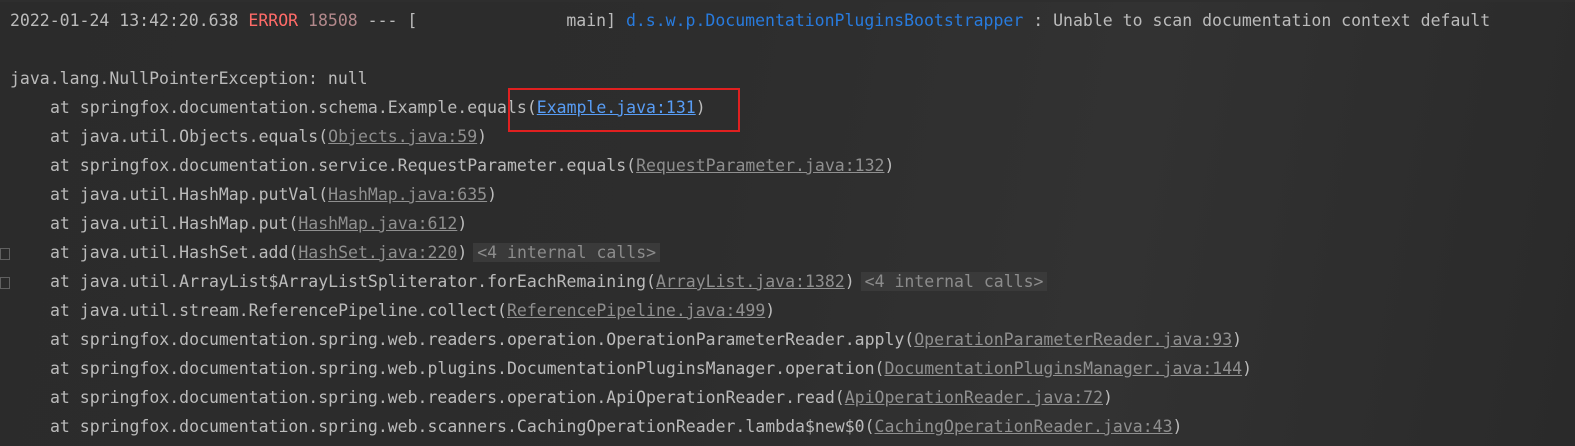  I want to click on source-link: DocumentationPluginsManager.java:144, so click(1063, 368).